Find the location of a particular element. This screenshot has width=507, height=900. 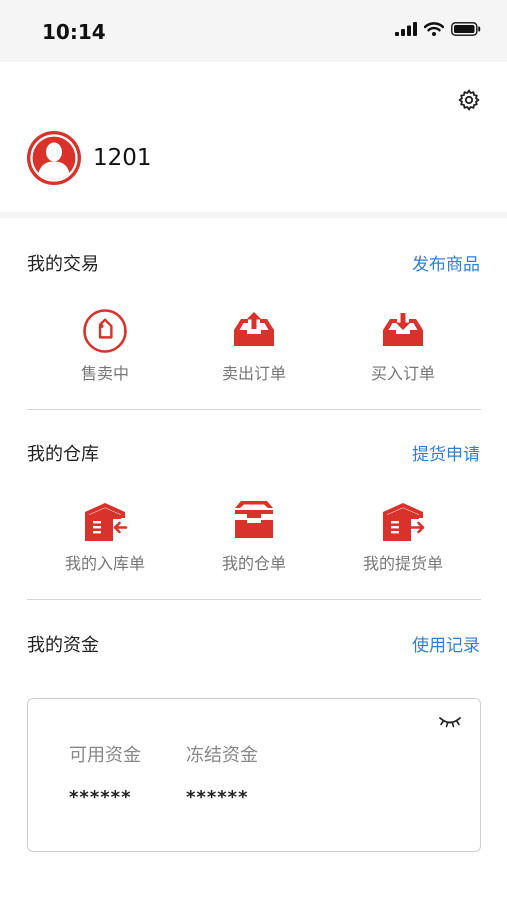

gear-icon is located at coordinates (469, 100).